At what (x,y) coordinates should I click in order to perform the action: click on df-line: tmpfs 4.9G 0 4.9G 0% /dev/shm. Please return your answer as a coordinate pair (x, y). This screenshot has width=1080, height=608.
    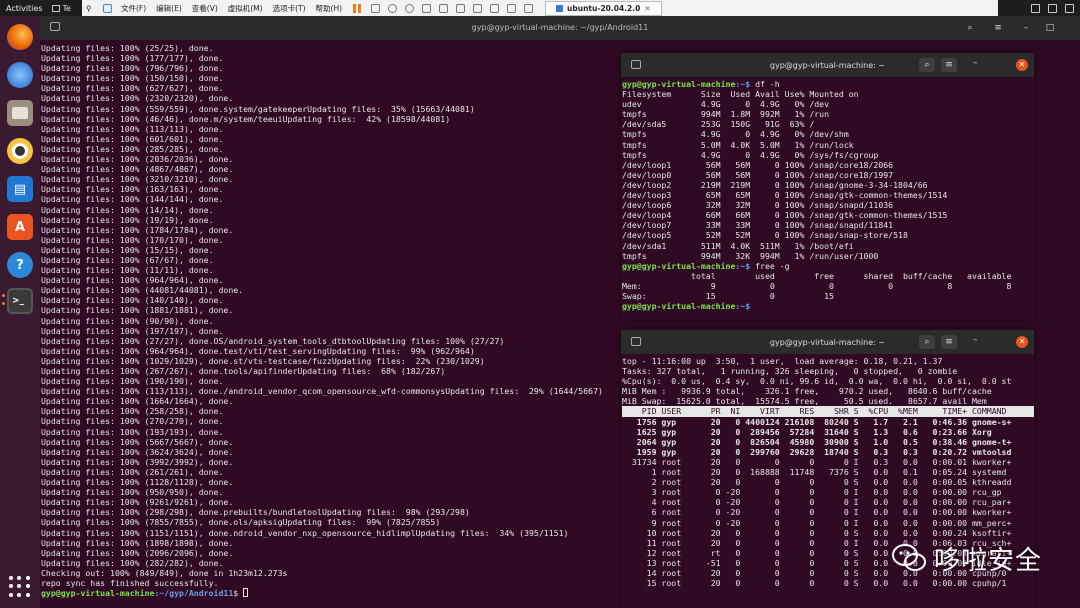
    Looking at the image, I should click on (735, 134).